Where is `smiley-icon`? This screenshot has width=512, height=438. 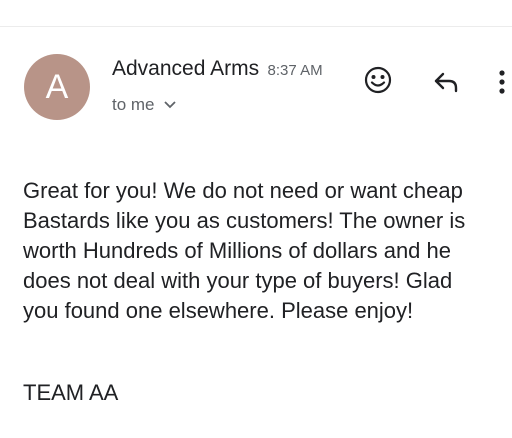
smiley-icon is located at coordinates (378, 82).